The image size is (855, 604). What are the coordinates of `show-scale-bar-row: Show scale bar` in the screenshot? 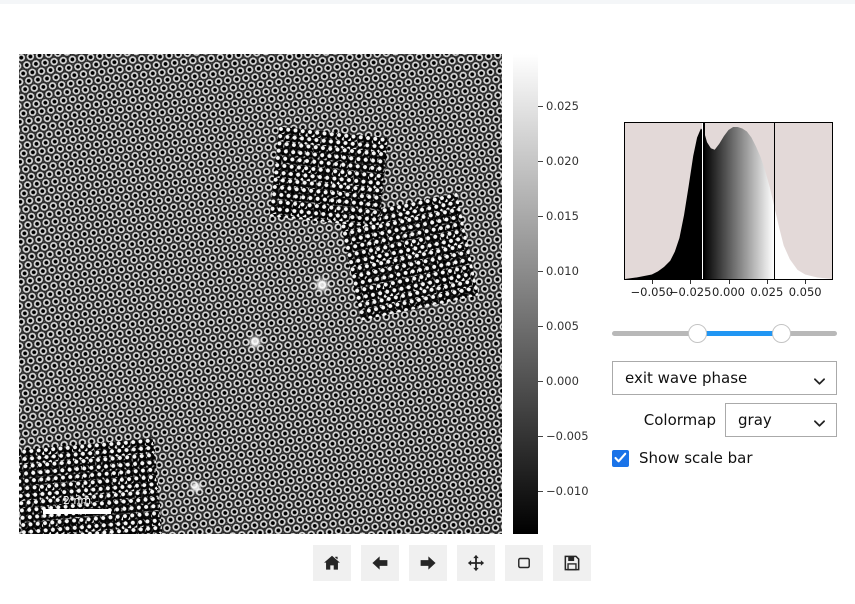 It's located at (724, 458).